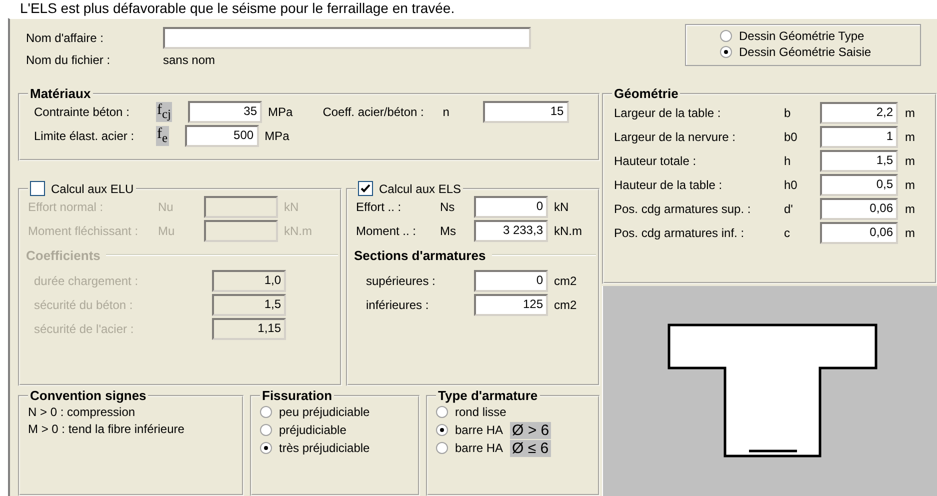 The image size is (937, 496). What do you see at coordinates (480, 412) in the screenshot?
I see `option-label: rond lisse` at bounding box center [480, 412].